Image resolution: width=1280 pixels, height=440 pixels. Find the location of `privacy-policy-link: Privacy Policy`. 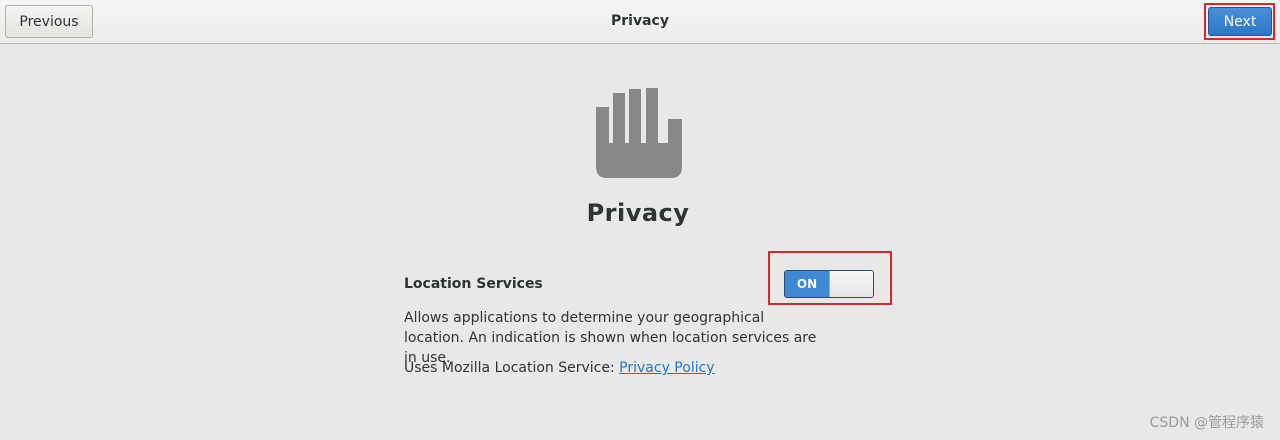

privacy-policy-link: Privacy Policy is located at coordinates (666, 368).